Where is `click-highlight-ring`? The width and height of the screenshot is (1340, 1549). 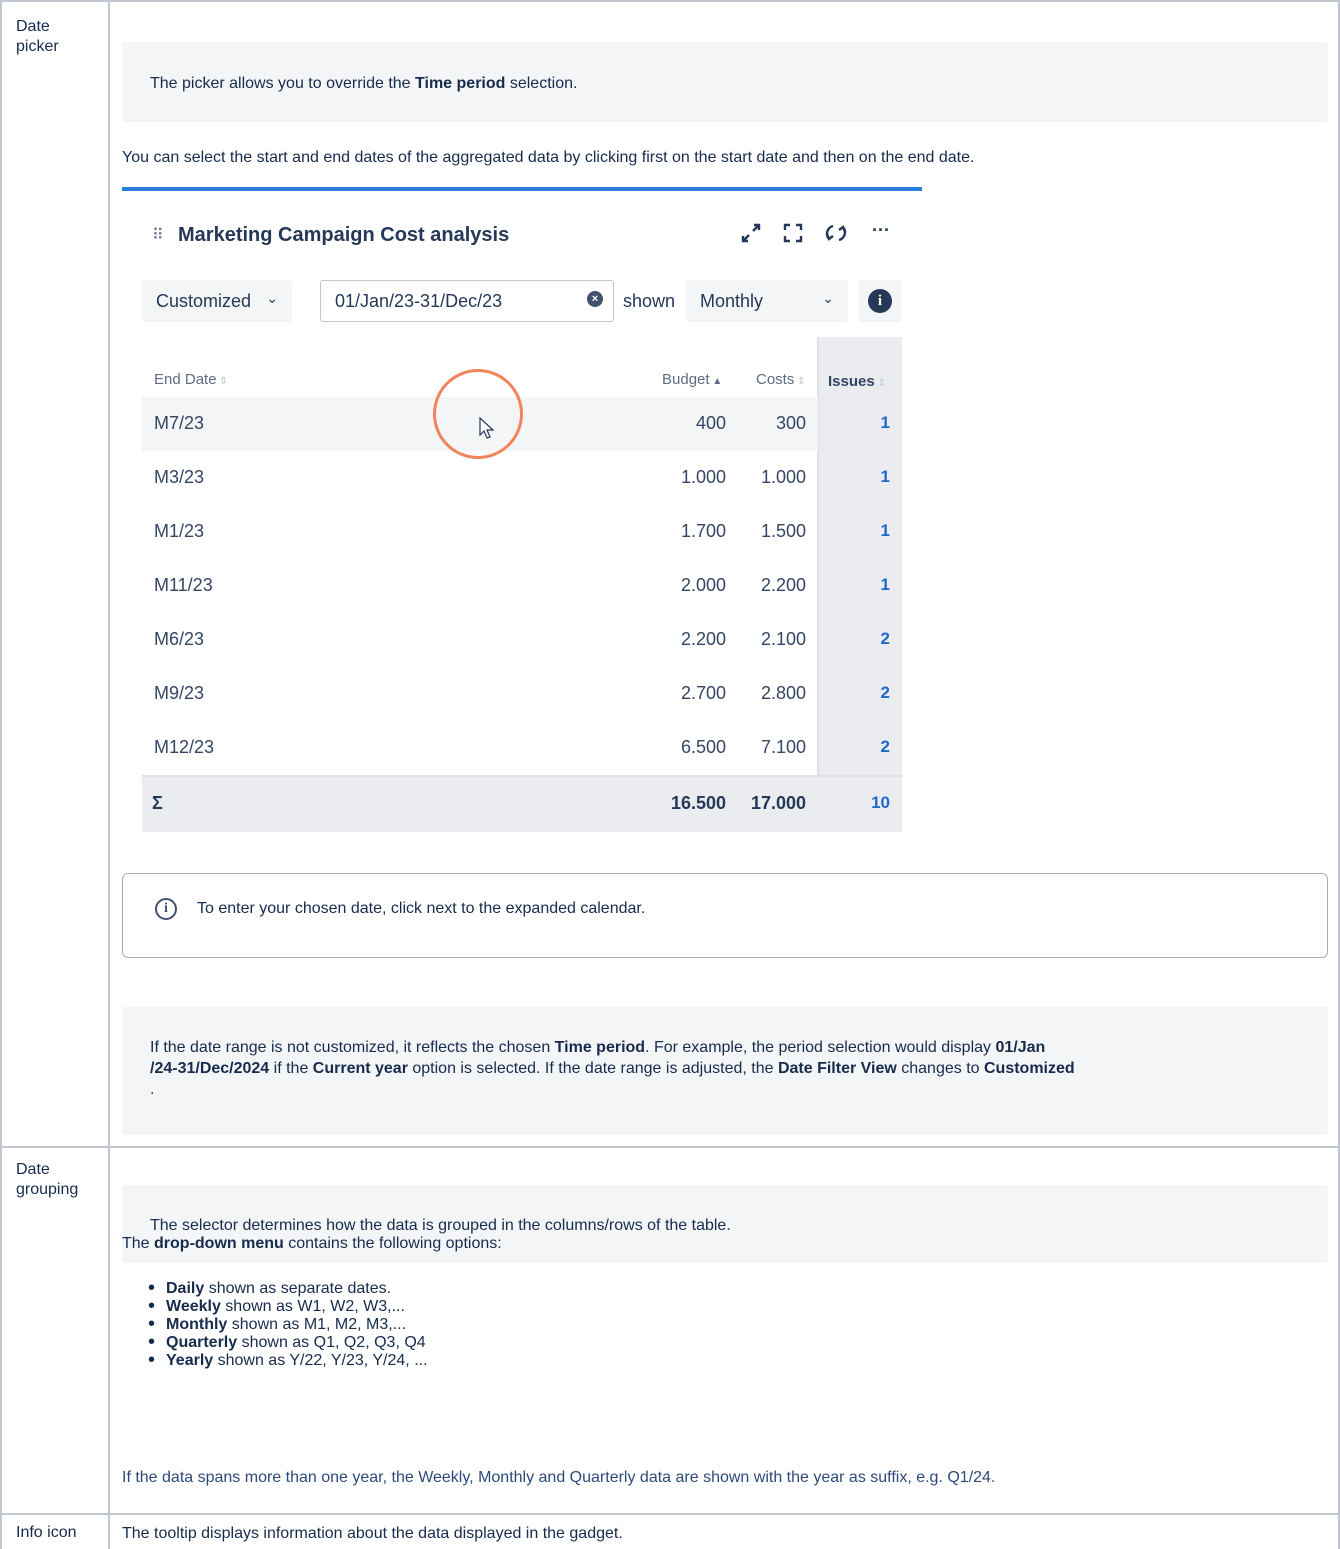
click-highlight-ring is located at coordinates (478, 414).